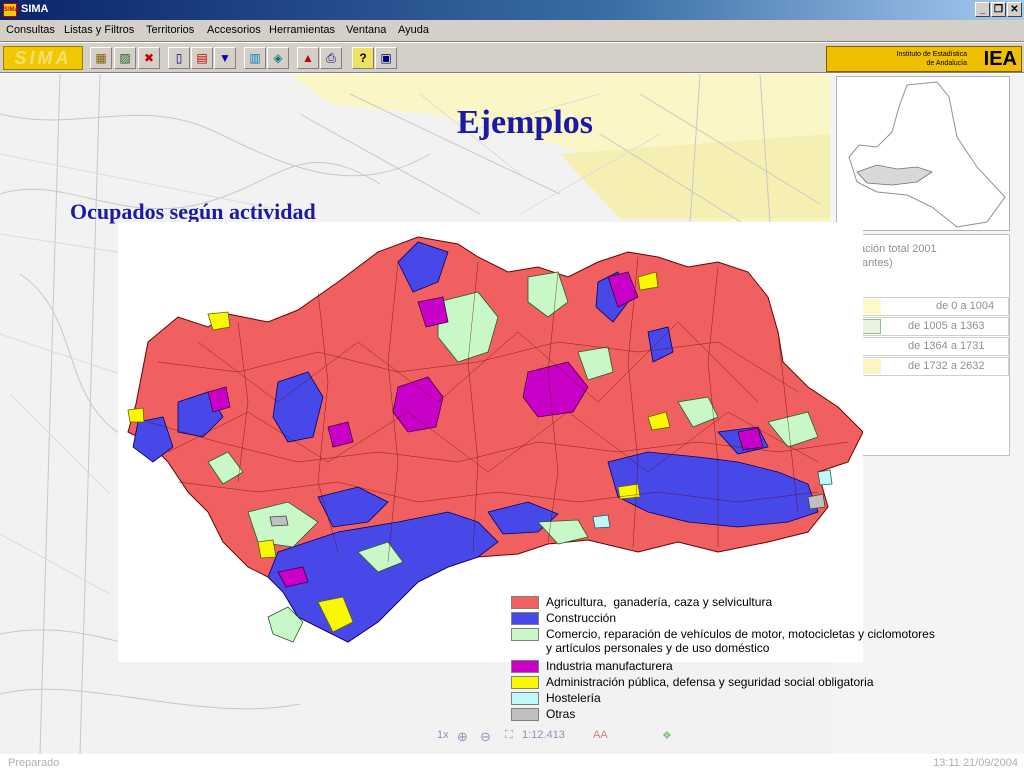  I want to click on chart-edit-icon: ▨, so click(125, 58).